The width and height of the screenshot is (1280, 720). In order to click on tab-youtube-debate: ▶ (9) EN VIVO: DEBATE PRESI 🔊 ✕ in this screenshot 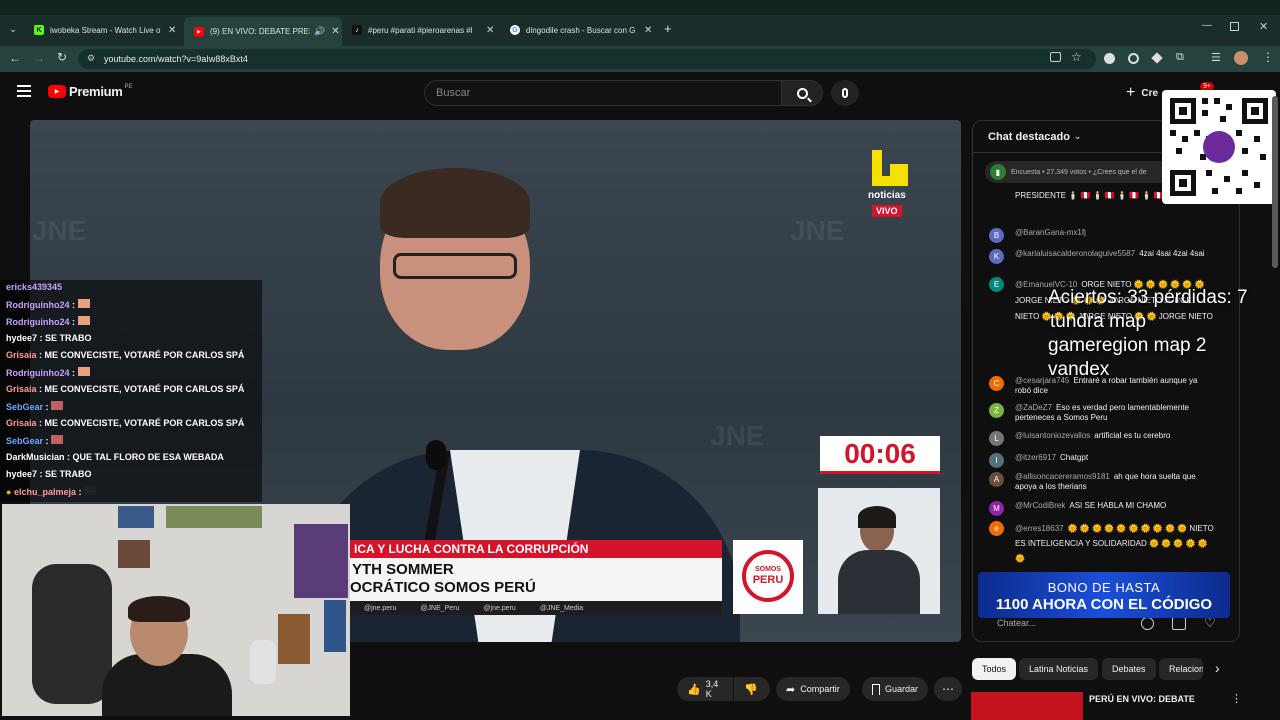, I will do `click(263, 31)`.